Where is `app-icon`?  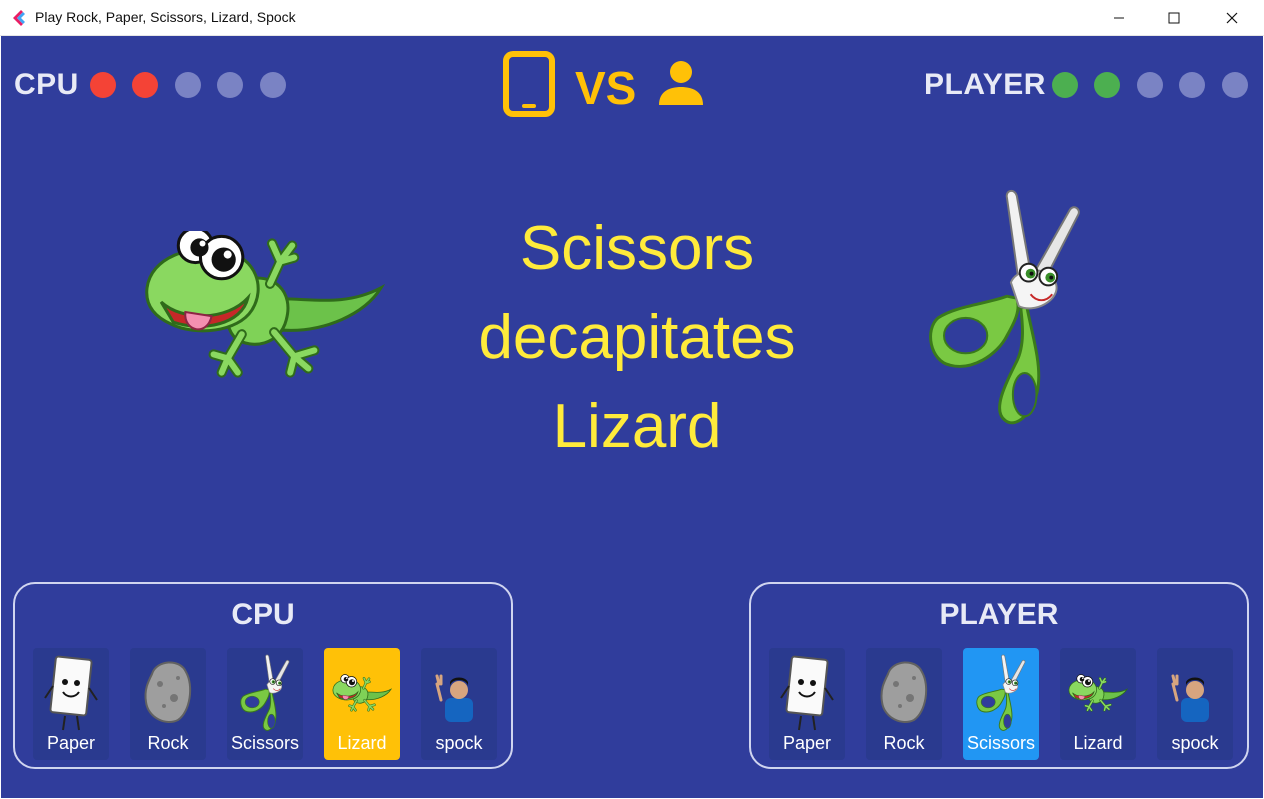 app-icon is located at coordinates (19, 18).